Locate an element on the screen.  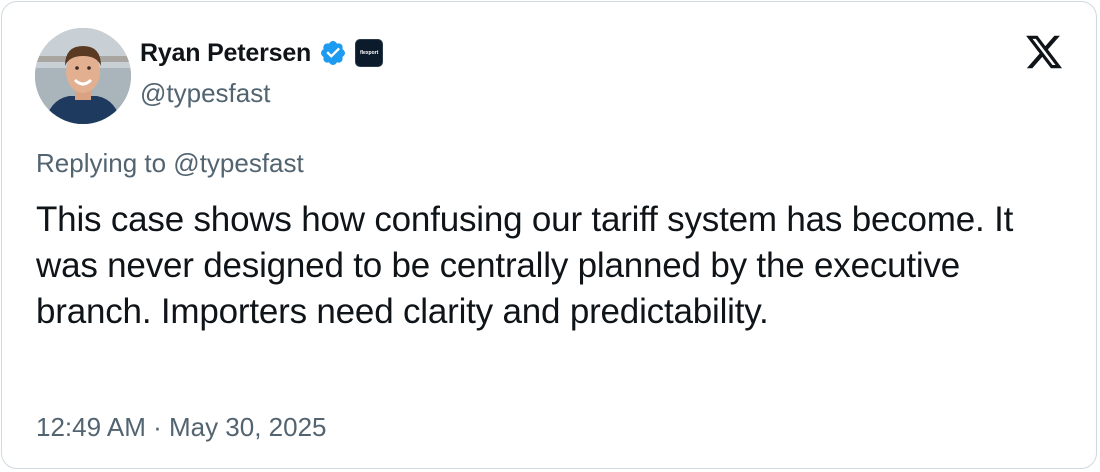
avatar is located at coordinates (83, 76).